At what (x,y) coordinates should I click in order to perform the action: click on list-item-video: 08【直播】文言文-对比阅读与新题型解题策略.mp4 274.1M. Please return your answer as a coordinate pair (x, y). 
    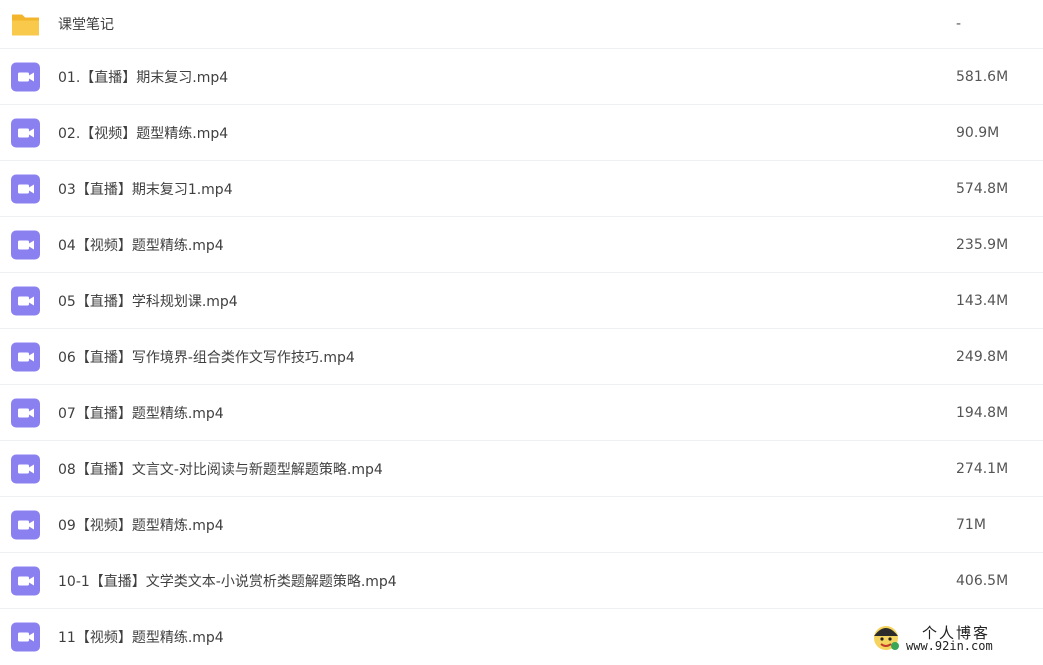
    Looking at the image, I should click on (521, 469).